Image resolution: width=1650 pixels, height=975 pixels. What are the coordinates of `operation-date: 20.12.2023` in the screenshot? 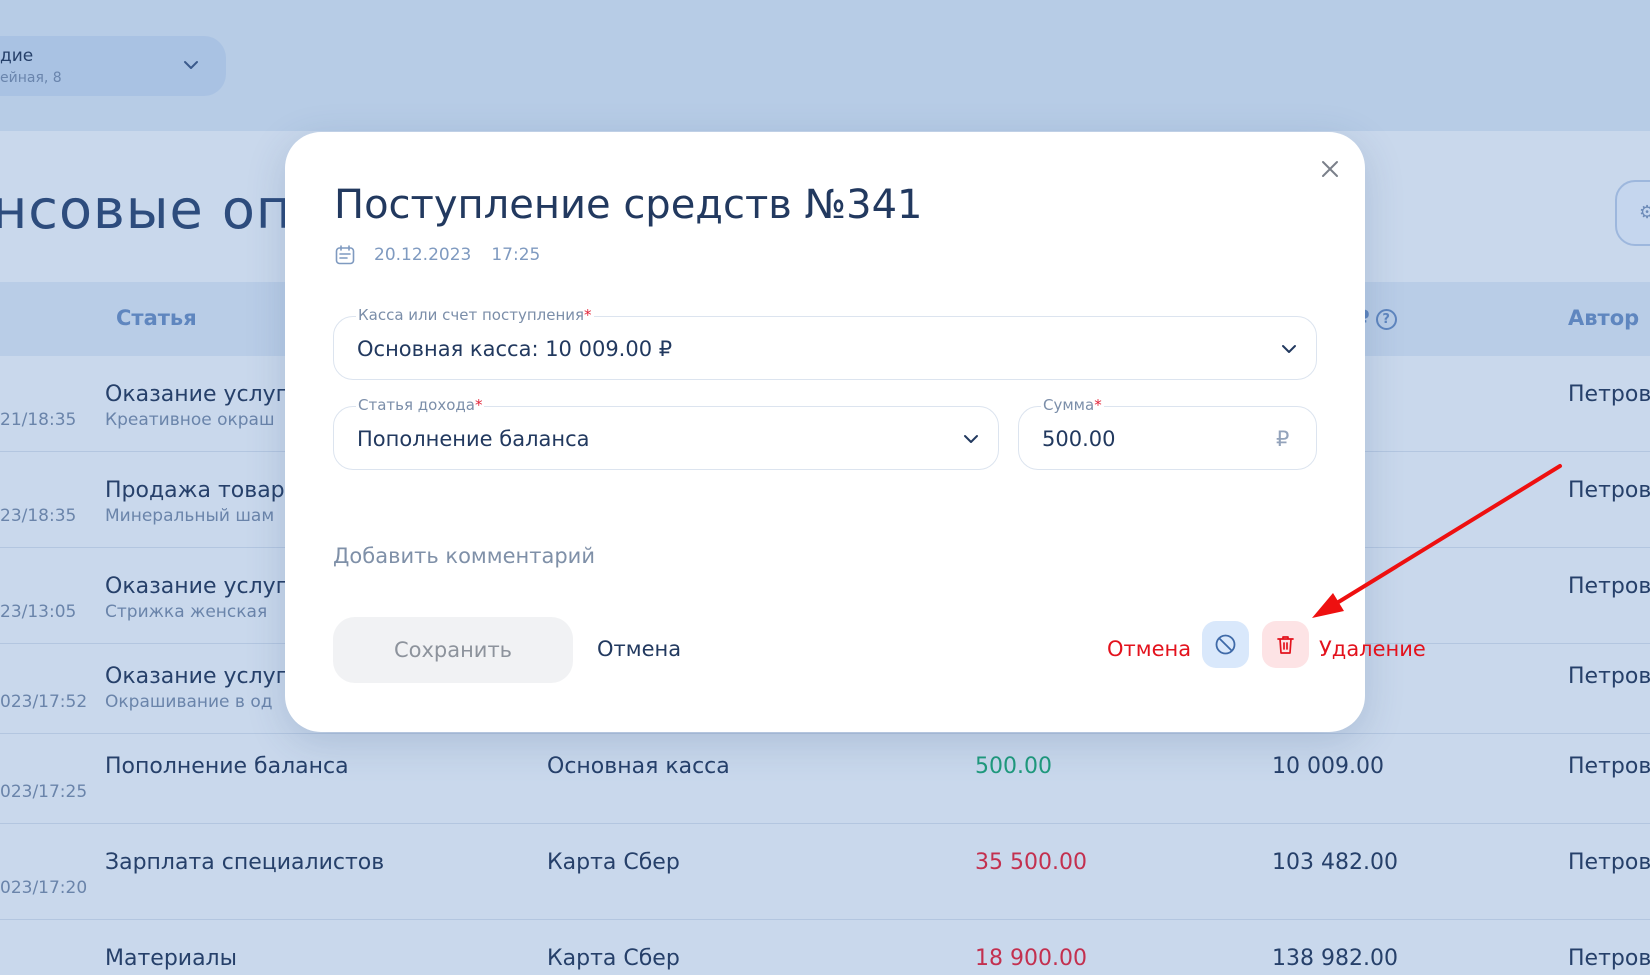 It's located at (423, 255).